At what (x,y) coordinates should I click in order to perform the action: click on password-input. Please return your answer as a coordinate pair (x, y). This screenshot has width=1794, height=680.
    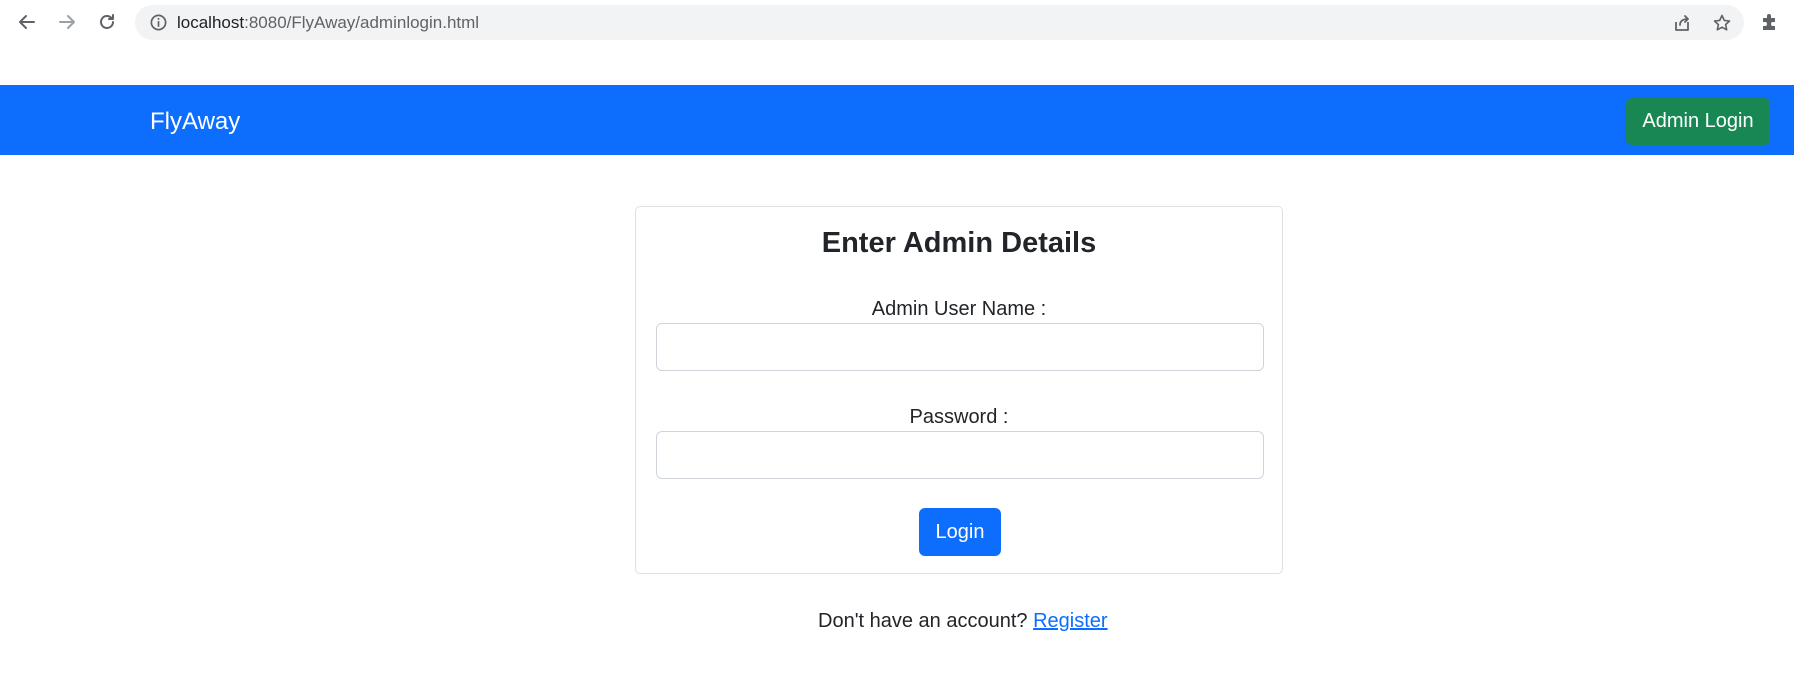
    Looking at the image, I should click on (960, 455).